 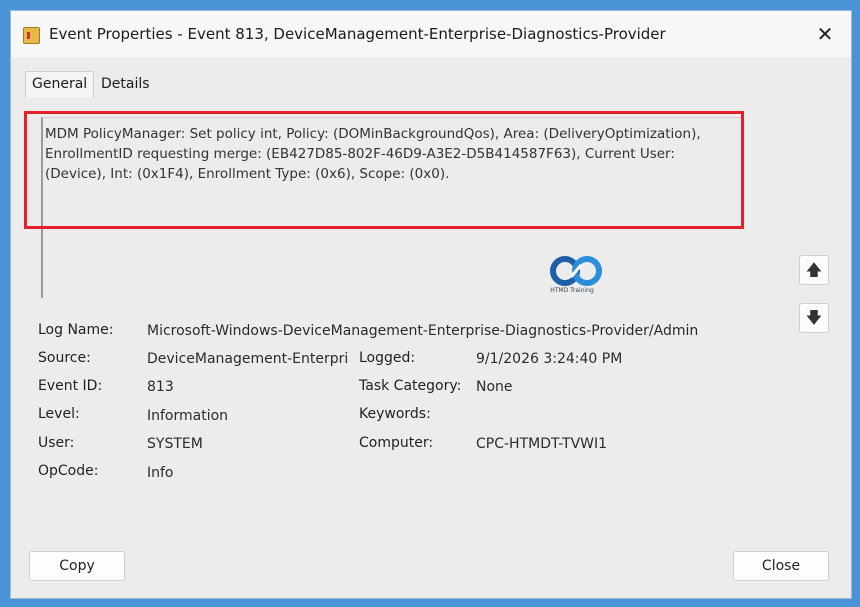 What do you see at coordinates (76, 330) in the screenshot?
I see `log-name-label: Log Name:` at bounding box center [76, 330].